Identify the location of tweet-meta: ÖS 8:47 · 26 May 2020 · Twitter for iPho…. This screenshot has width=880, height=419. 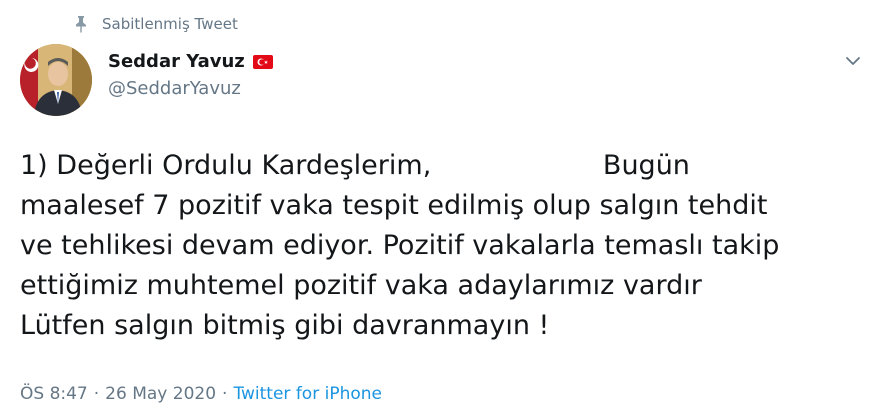
(201, 394).